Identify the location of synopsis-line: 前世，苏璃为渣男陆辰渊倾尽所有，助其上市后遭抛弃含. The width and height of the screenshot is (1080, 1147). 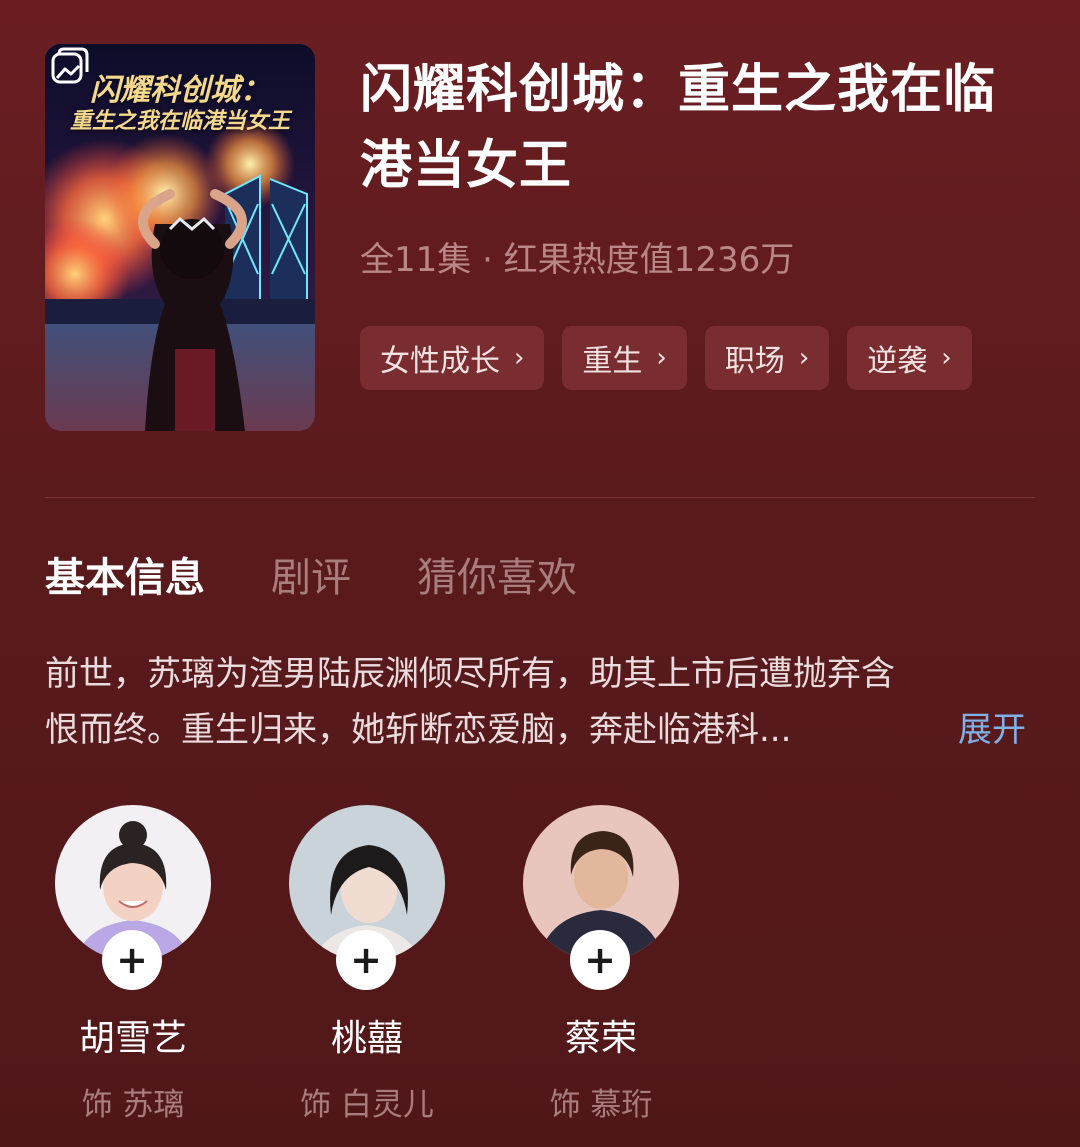
(470, 674).